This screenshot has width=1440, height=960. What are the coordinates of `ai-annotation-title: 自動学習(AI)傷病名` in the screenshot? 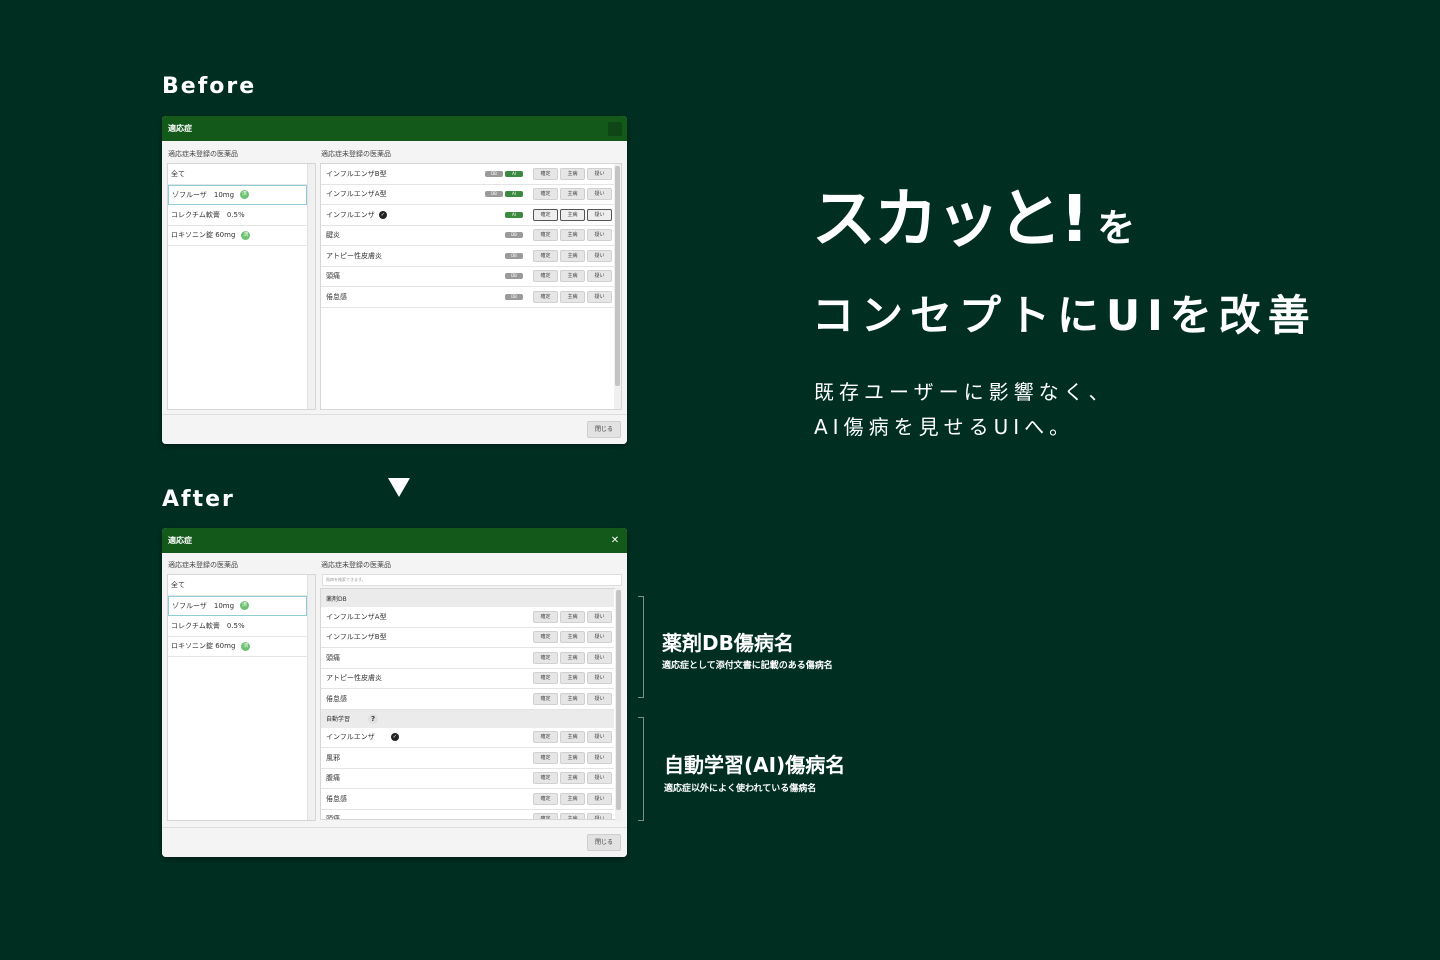 It's located at (755, 765).